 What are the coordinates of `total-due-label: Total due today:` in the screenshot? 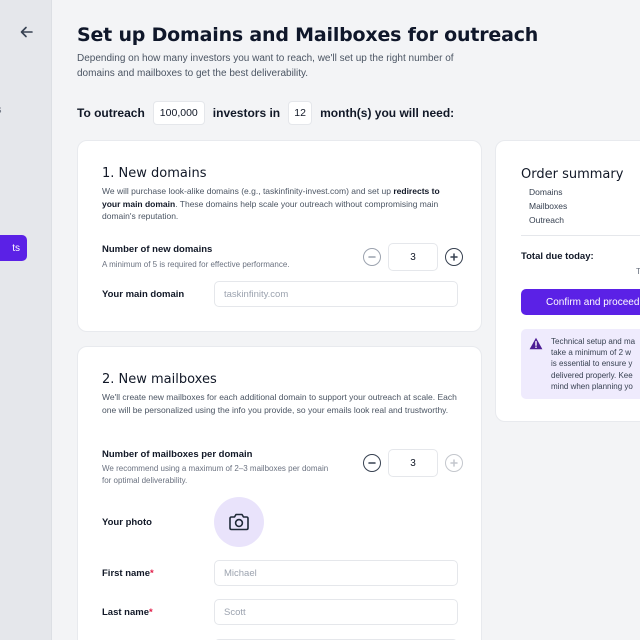 It's located at (557, 256).